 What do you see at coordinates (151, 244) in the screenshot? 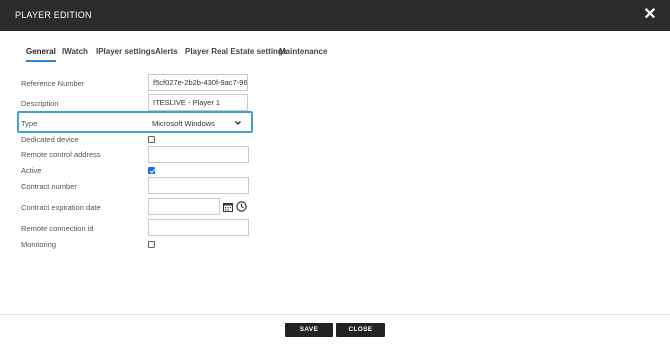
I see `monitoring-checkbox` at bounding box center [151, 244].